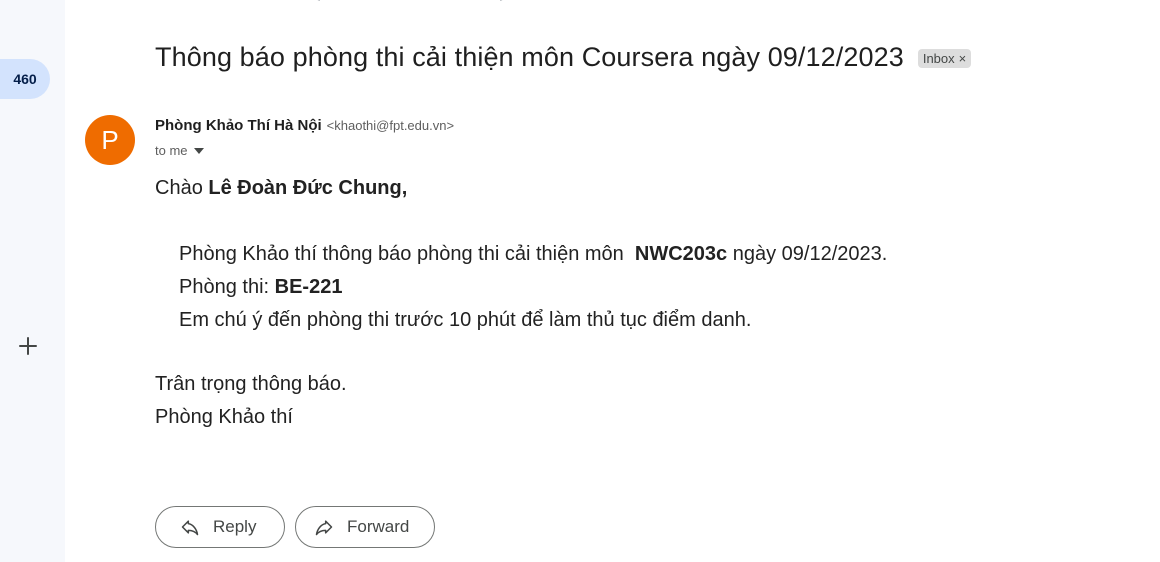 Image resolution: width=1160 pixels, height=562 pixels. What do you see at coordinates (410, 0) in the screenshot?
I see `clipped-top-decoration` at bounding box center [410, 0].